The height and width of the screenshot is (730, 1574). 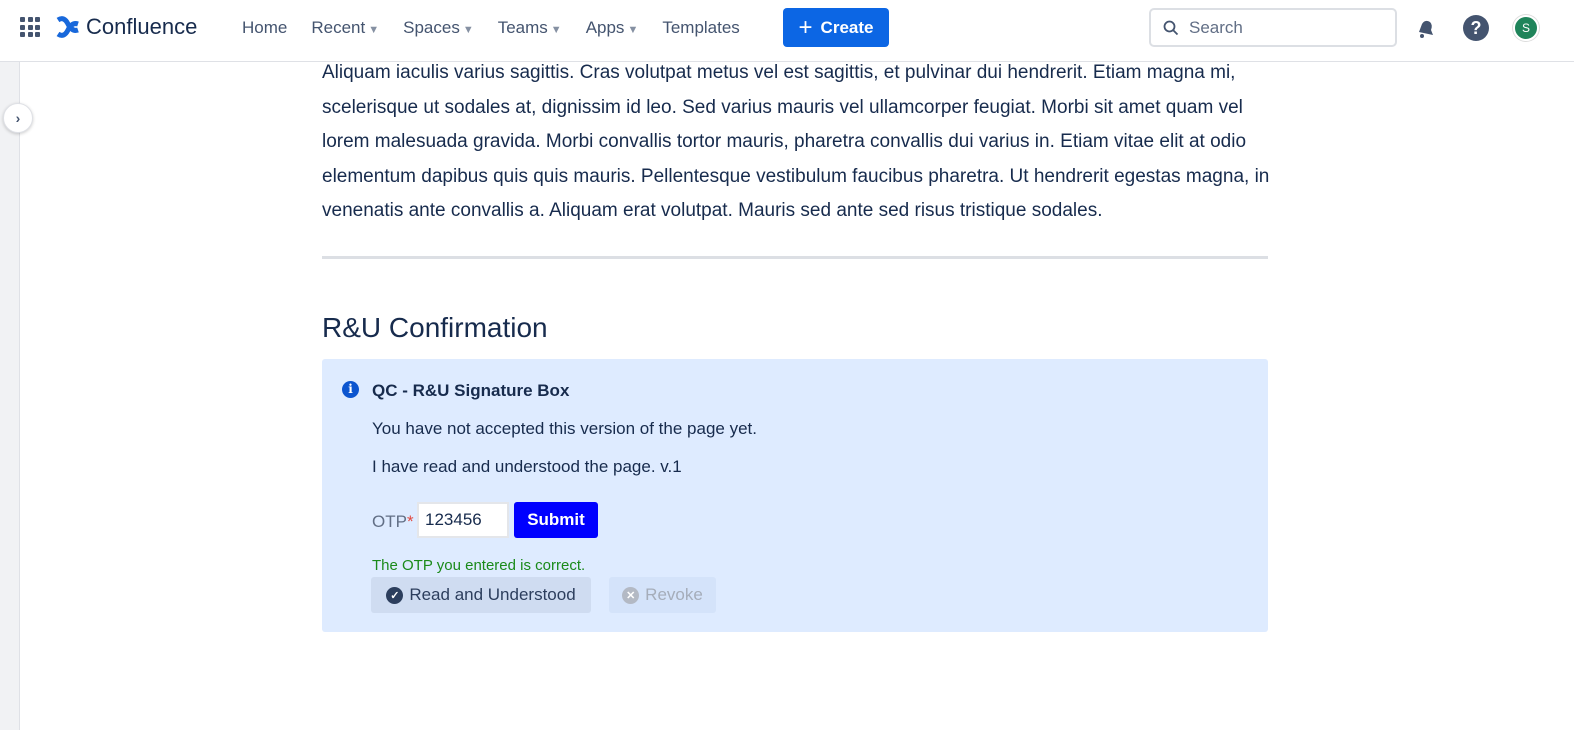 I want to click on otp-label: OTP*, so click(x=393, y=522).